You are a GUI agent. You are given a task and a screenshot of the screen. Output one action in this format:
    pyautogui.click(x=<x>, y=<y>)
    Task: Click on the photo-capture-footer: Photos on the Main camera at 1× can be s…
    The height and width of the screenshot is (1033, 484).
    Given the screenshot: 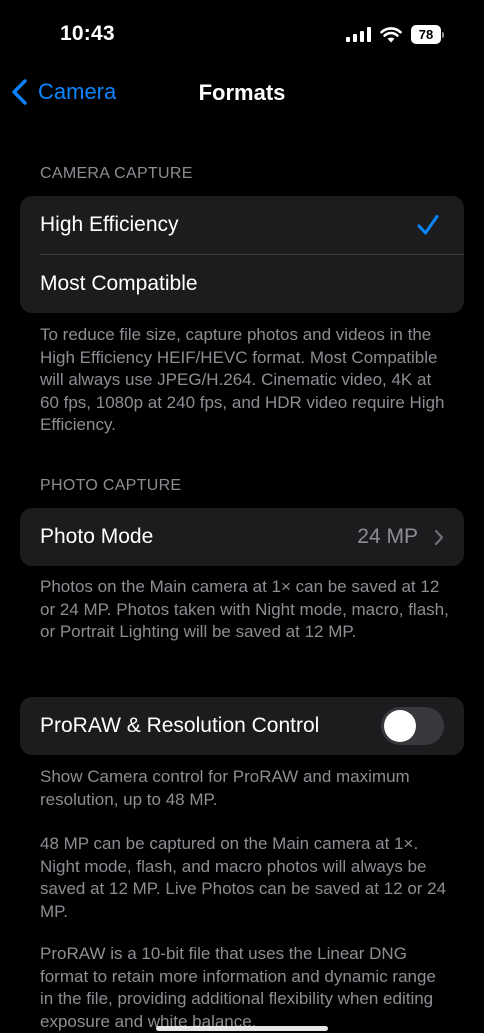 What is the action you would take?
    pyautogui.click(x=244, y=609)
    